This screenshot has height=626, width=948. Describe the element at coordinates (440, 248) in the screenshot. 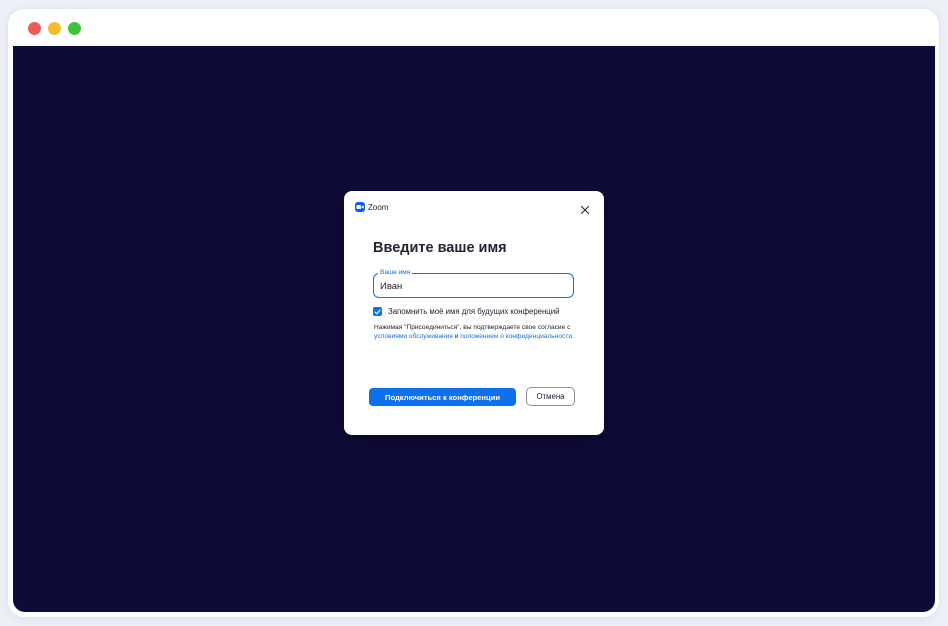

I see `dialog-title: Введите ваше имя` at that location.